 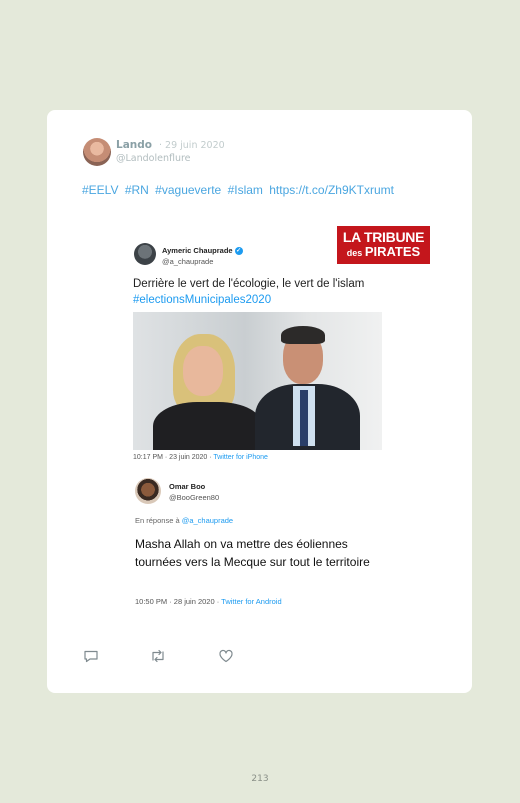 I want to click on quoted-photo, so click(x=257, y=381).